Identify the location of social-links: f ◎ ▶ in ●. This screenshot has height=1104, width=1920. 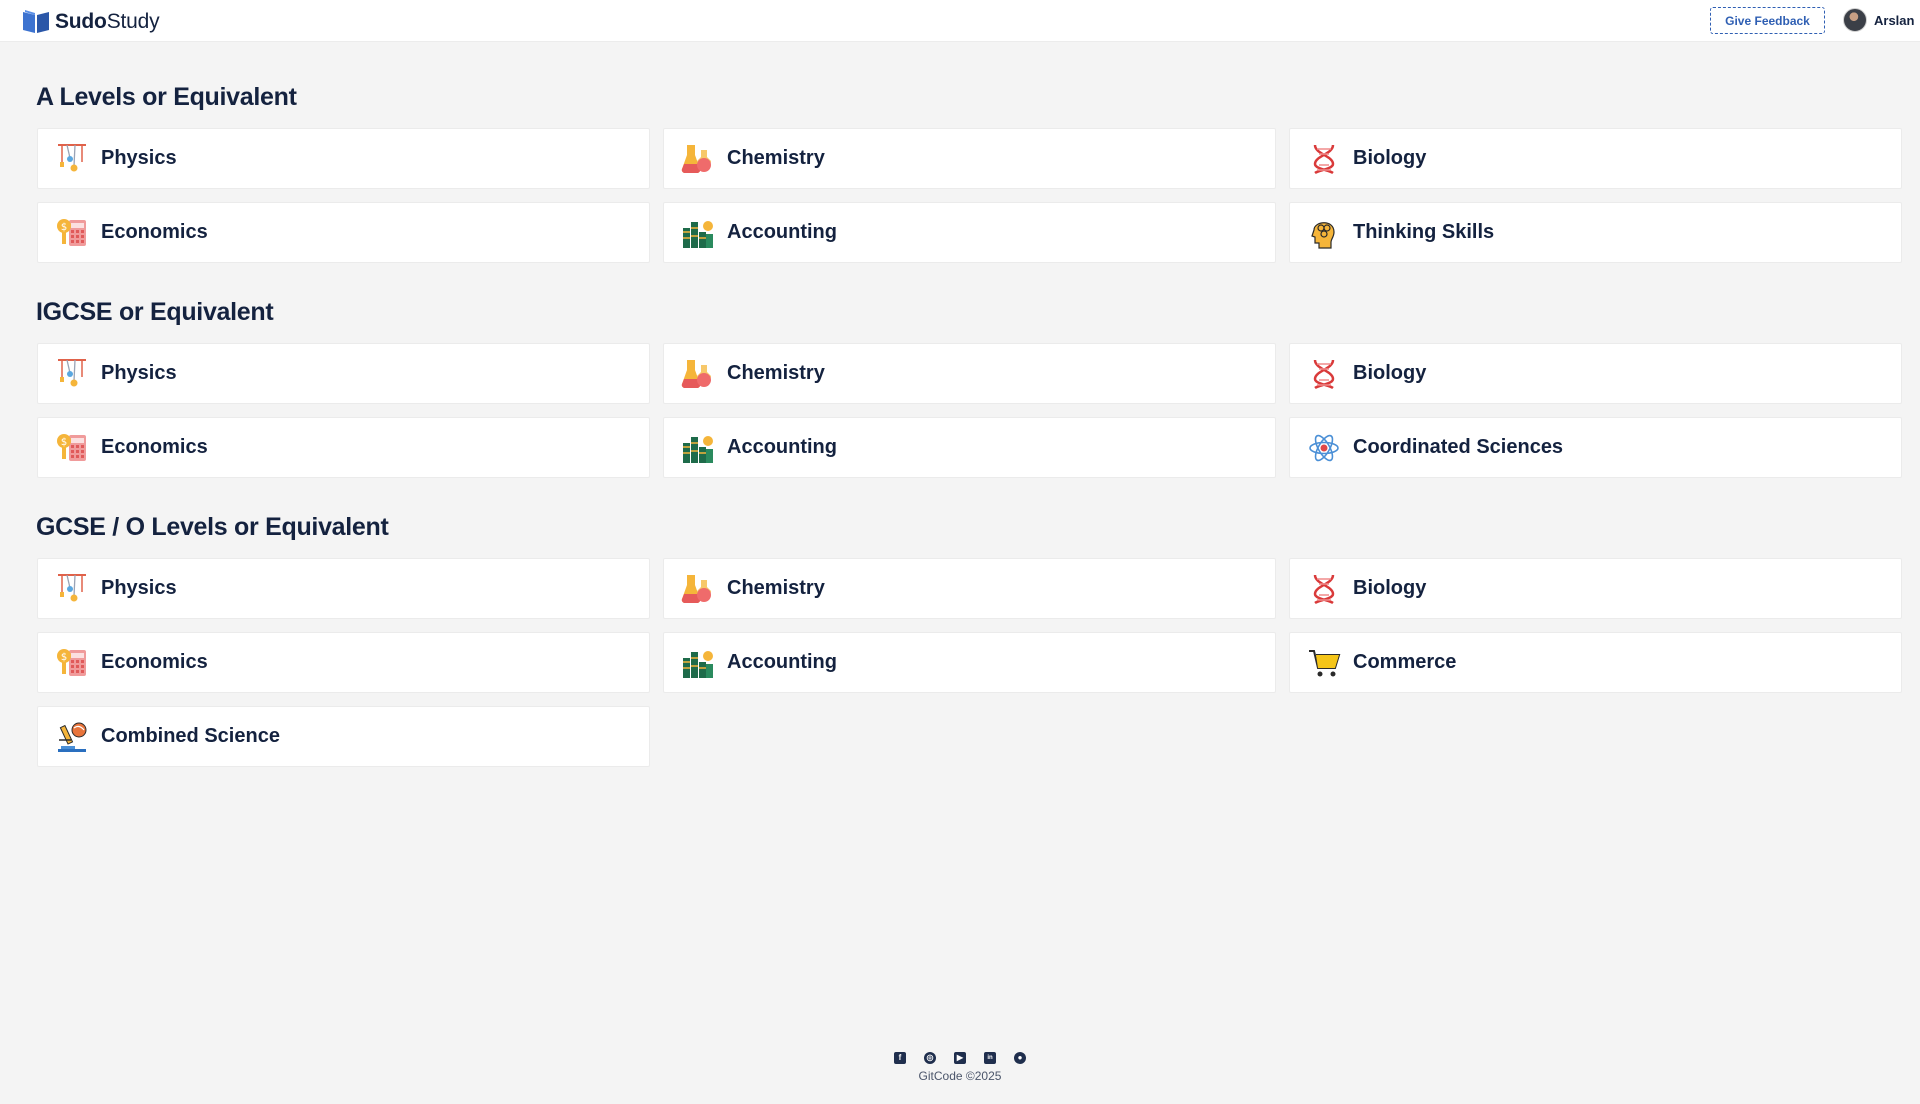
(960, 1058).